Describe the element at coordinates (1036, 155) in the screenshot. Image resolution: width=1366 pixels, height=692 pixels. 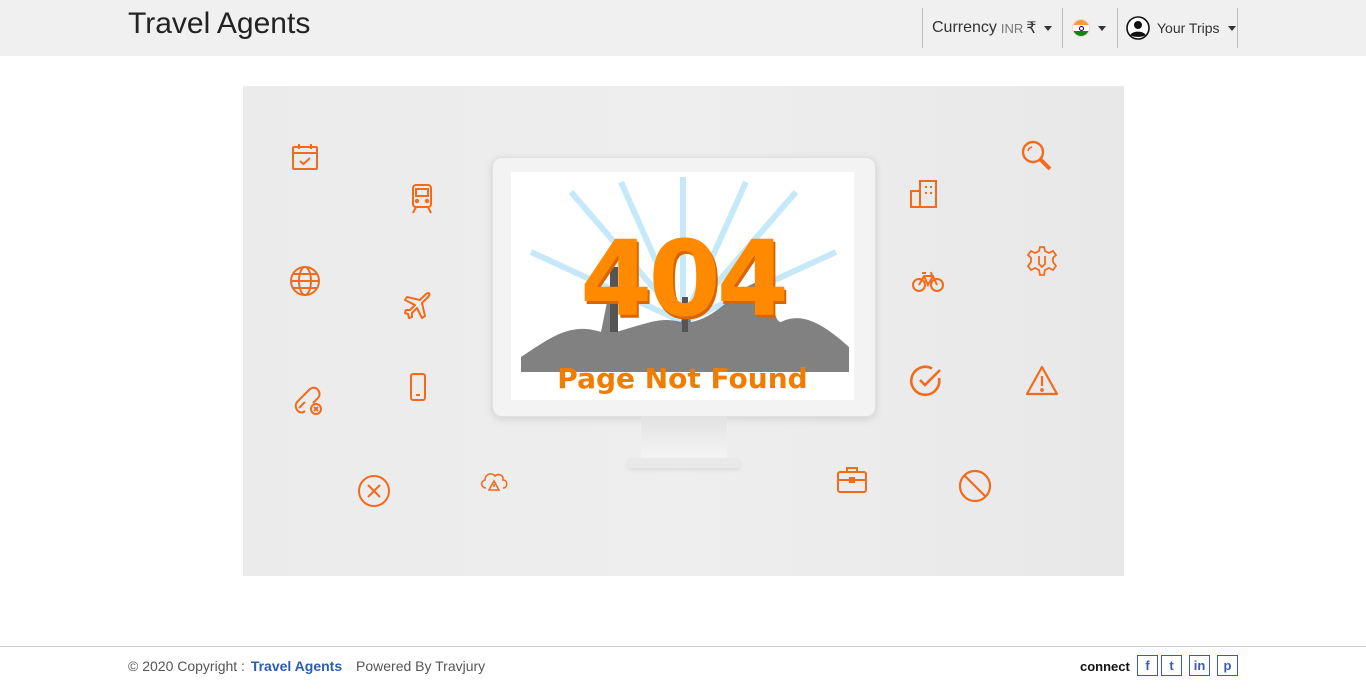
I see `search-icon` at that location.